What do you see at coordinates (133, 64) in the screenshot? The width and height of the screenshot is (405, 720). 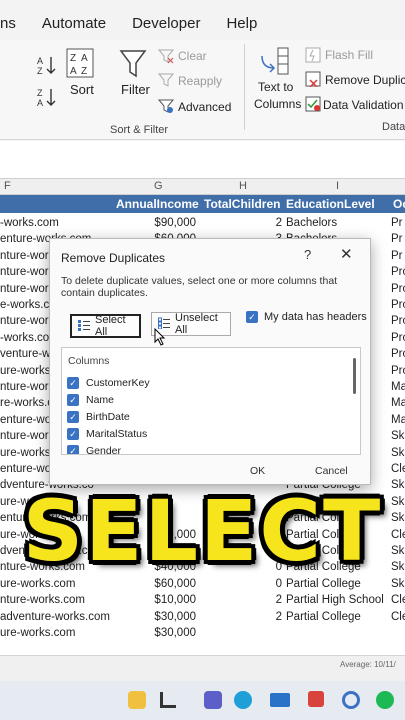 I see `filter-icon` at bounding box center [133, 64].